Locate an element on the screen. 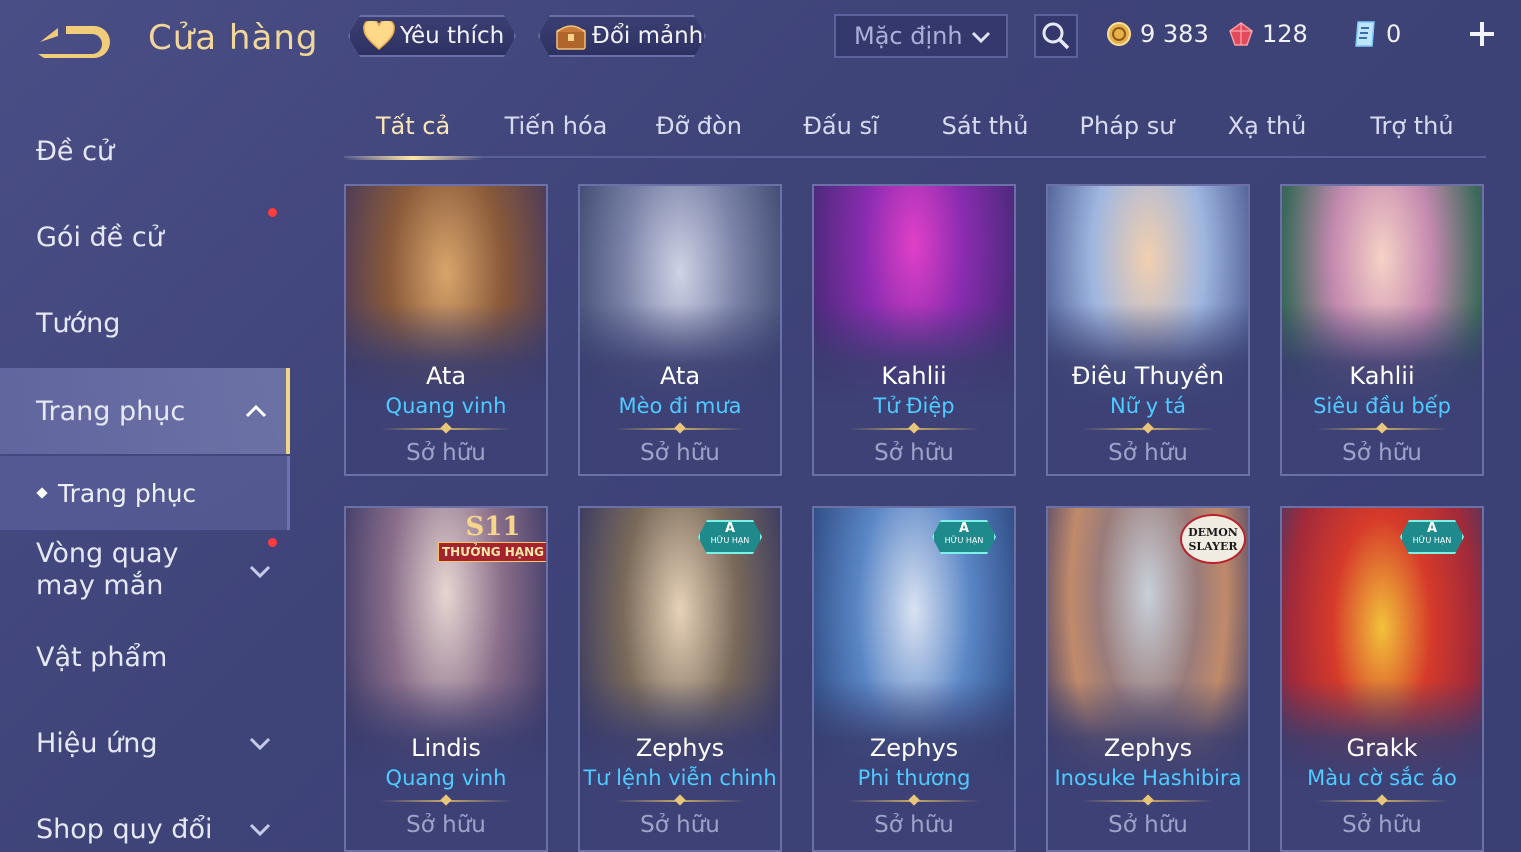 This screenshot has width=1521, height=852. tab-assassin: Sát thủ is located at coordinates (985, 126).